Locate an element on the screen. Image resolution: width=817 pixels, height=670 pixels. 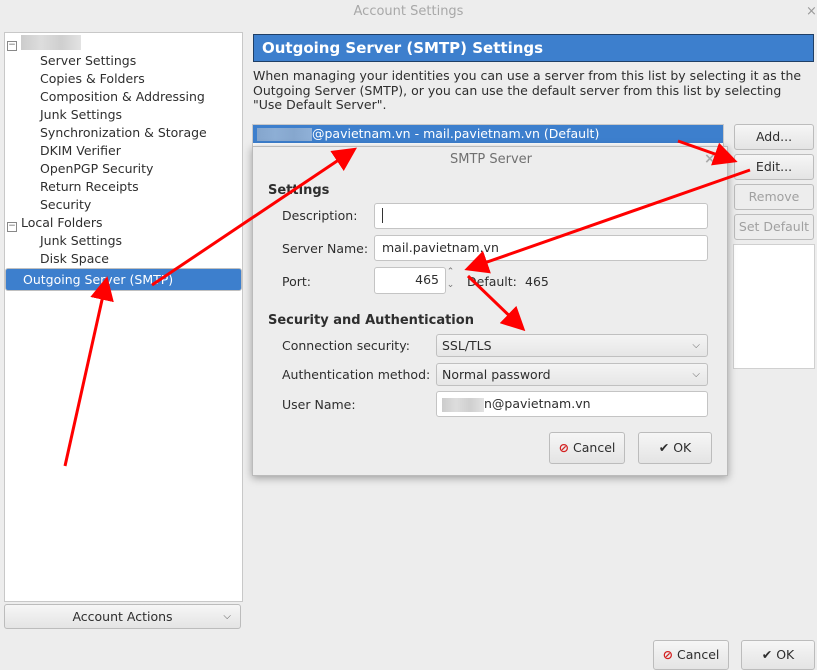
page-title: Outgoing Server (SMTP) Settings is located at coordinates (533, 48).